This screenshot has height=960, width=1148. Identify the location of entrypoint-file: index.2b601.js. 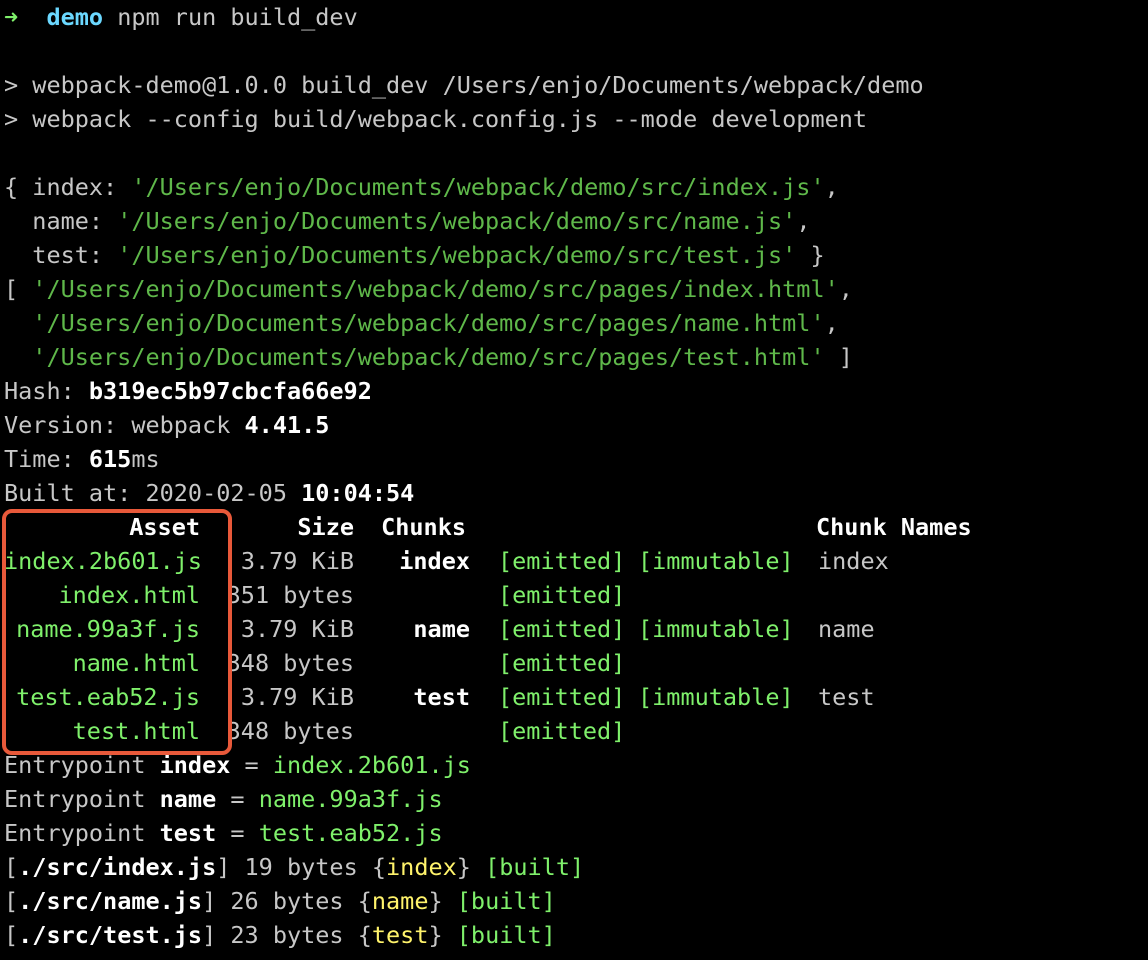
(371, 765).